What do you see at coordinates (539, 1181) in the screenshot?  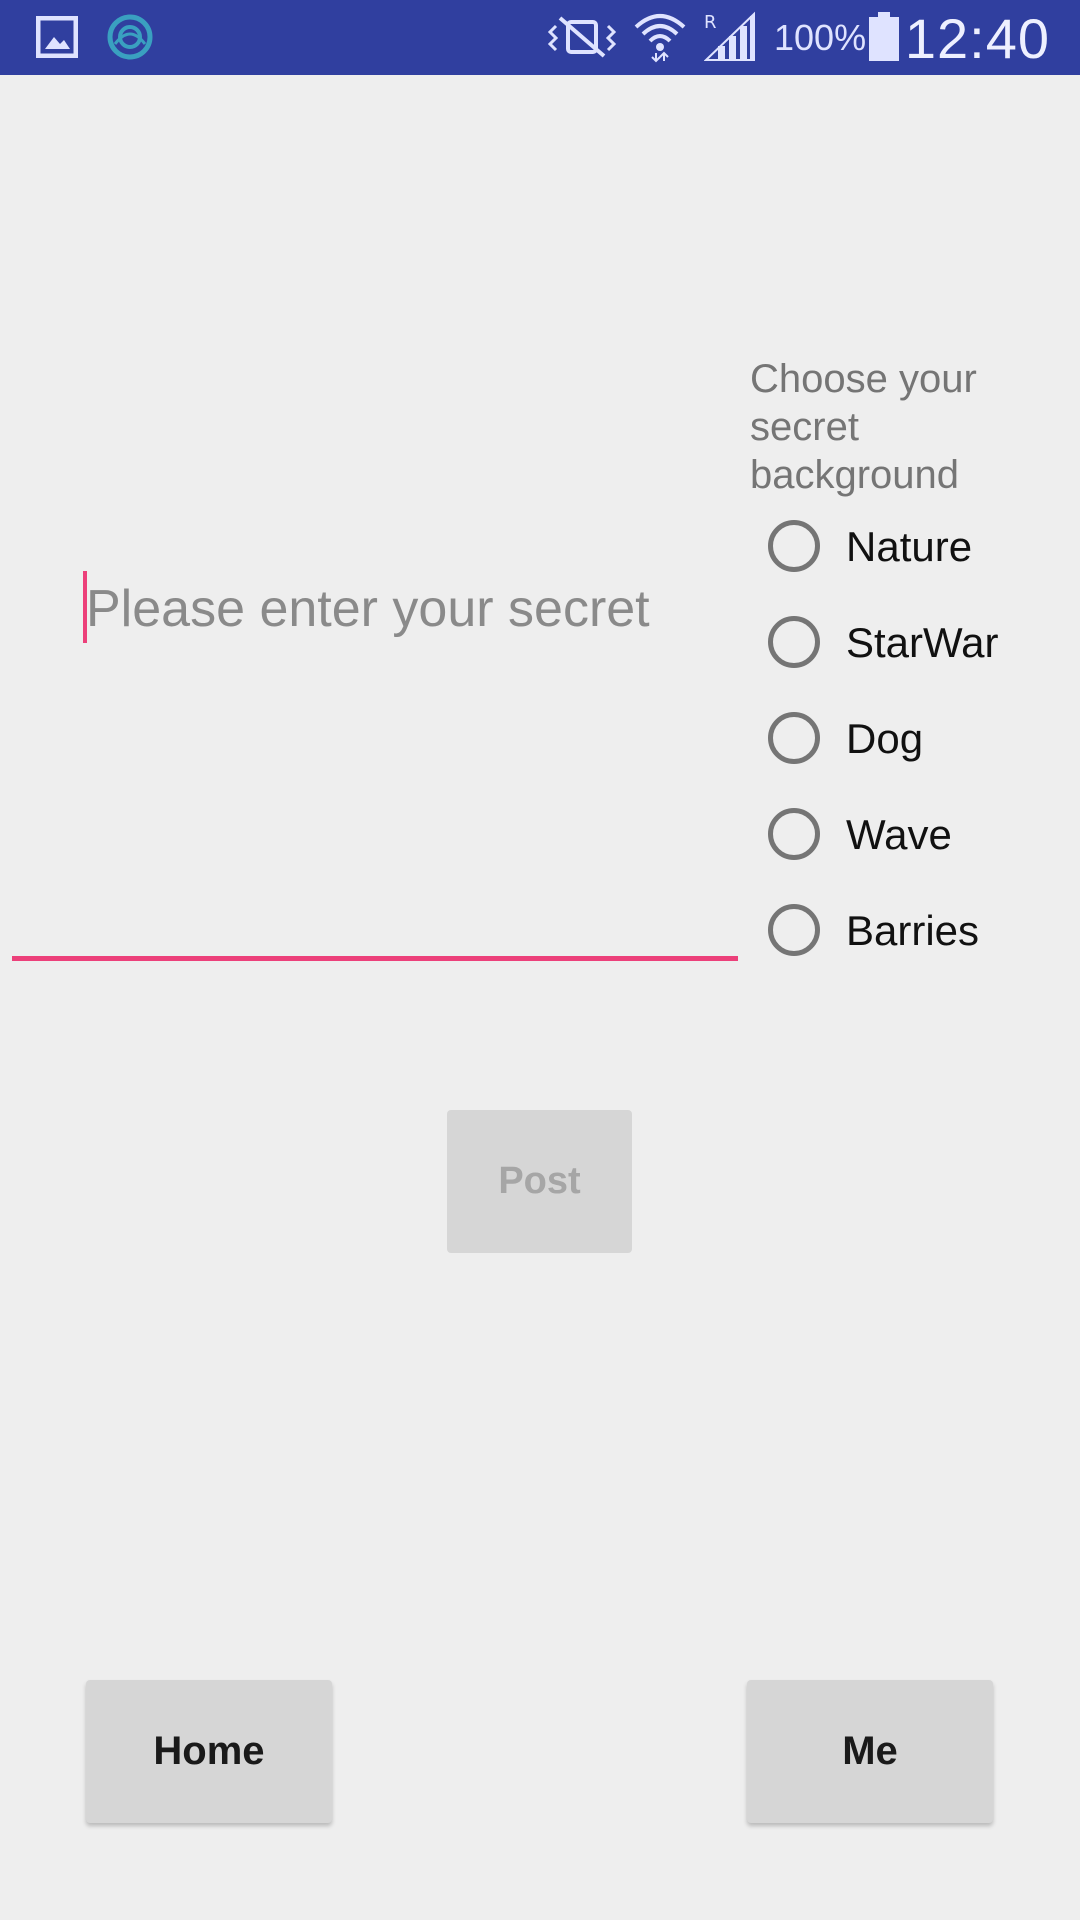 I see `post-button: Post` at bounding box center [539, 1181].